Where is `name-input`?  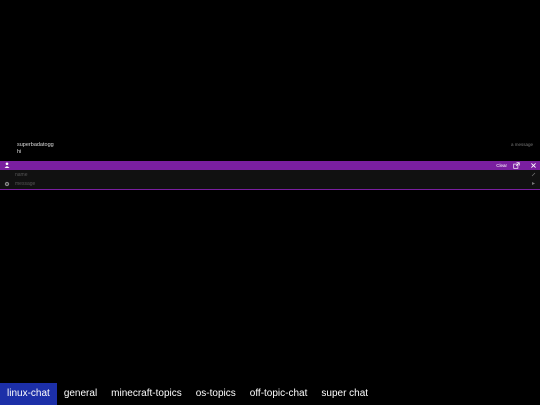 name-input is located at coordinates (265, 175).